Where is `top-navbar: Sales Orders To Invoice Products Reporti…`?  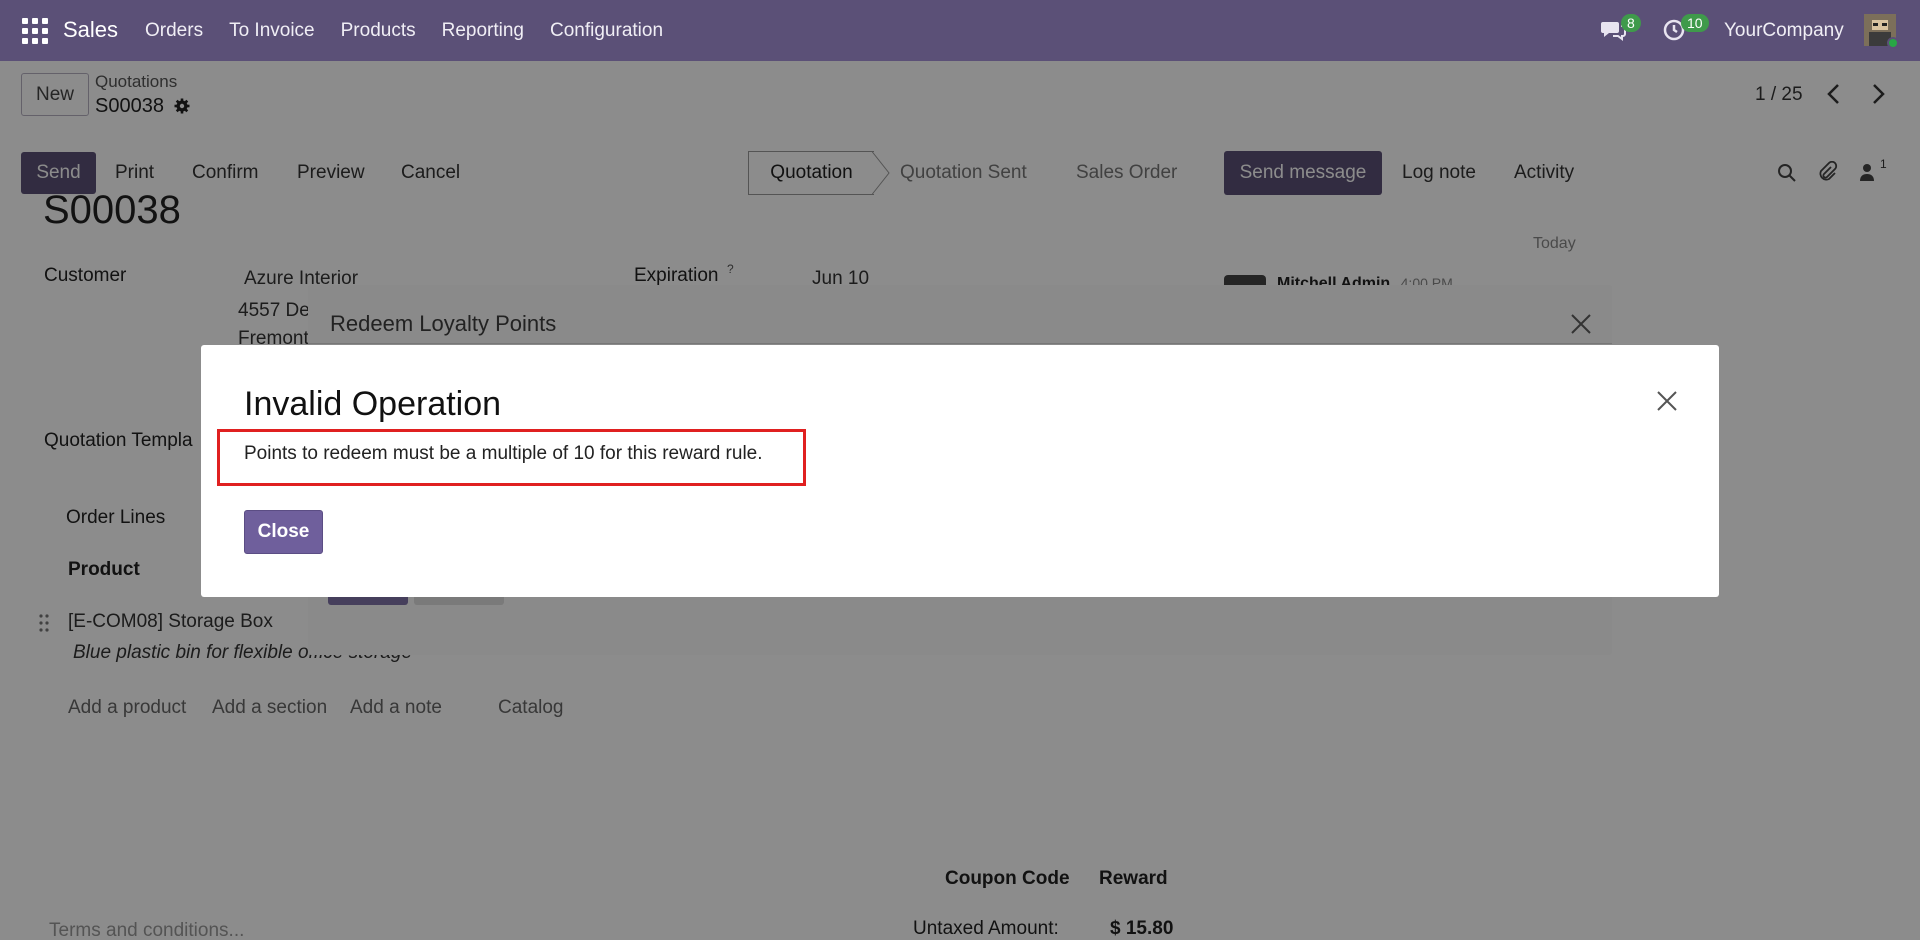 top-navbar: Sales Orders To Invoice Products Reporti… is located at coordinates (960, 30).